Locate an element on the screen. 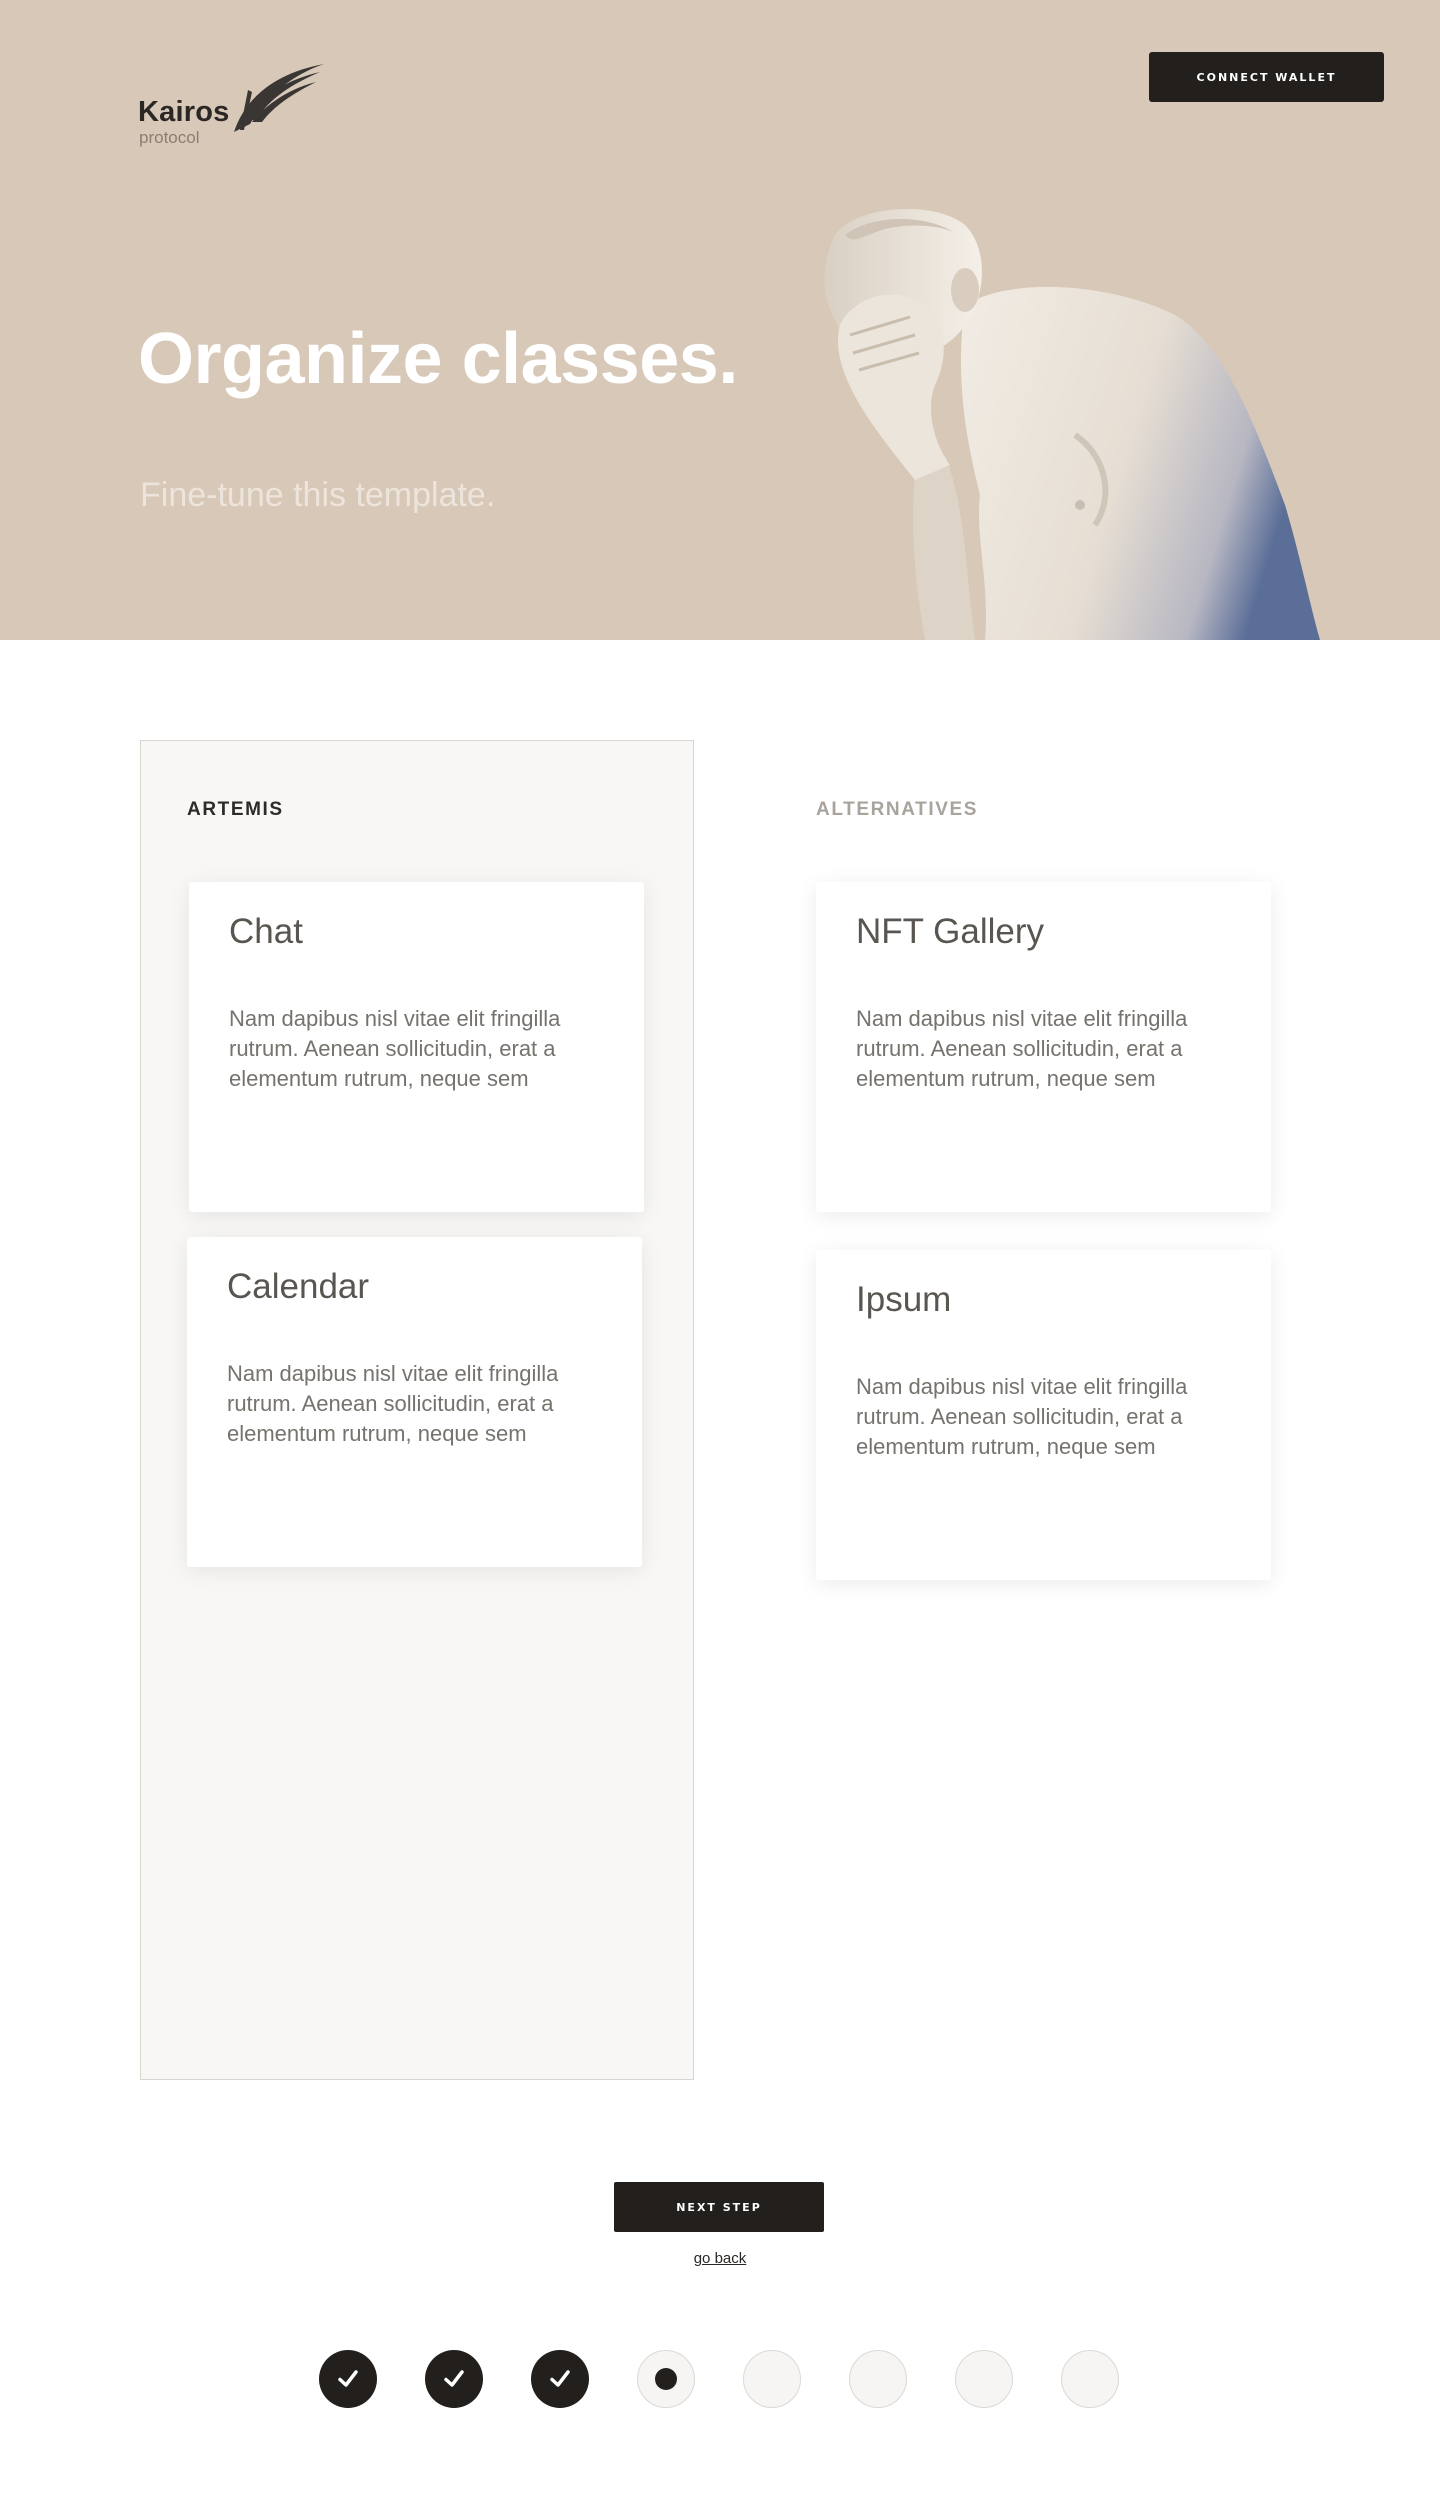 The image size is (1440, 2500). card-title: Calendar is located at coordinates (298, 1286).